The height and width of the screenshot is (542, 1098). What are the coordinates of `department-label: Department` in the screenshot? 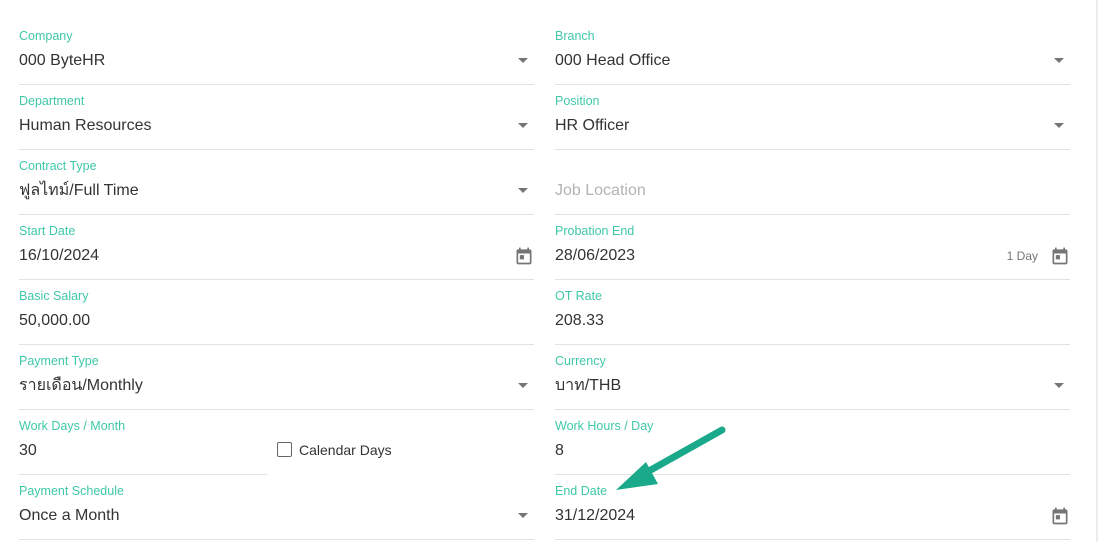 It's located at (52, 101).